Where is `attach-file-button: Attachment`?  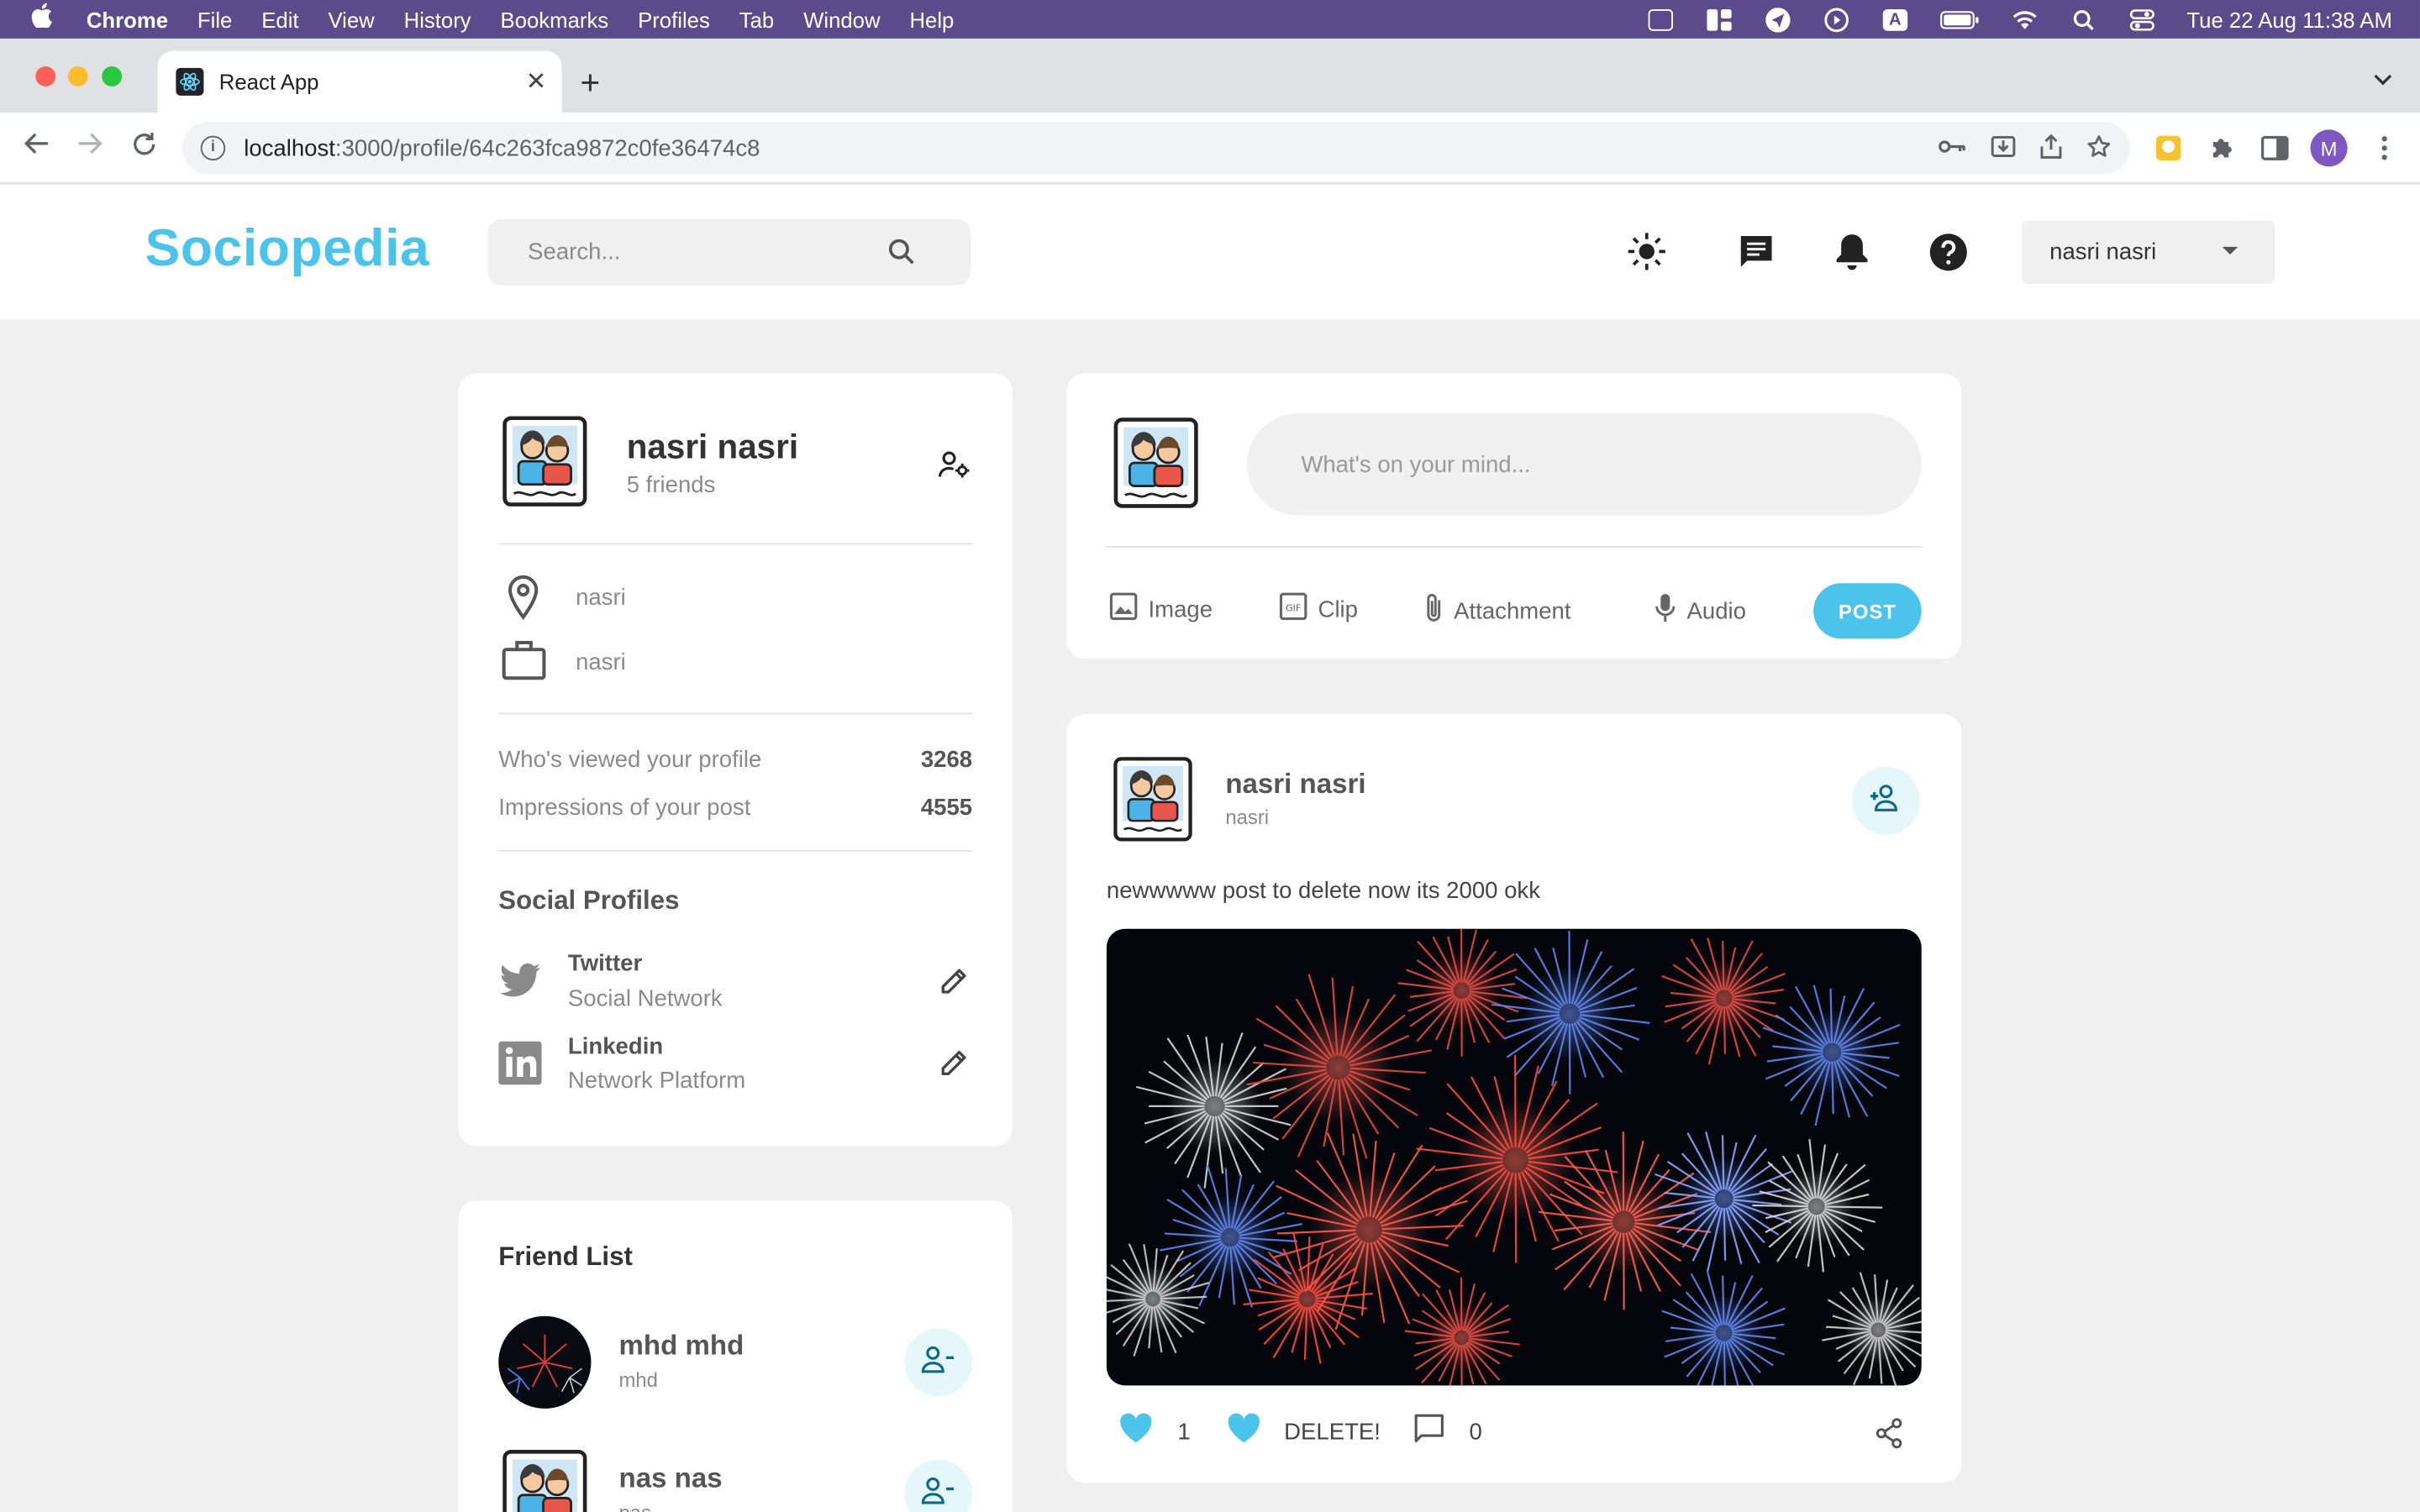
attach-file-button: Attachment is located at coordinates (1498, 610).